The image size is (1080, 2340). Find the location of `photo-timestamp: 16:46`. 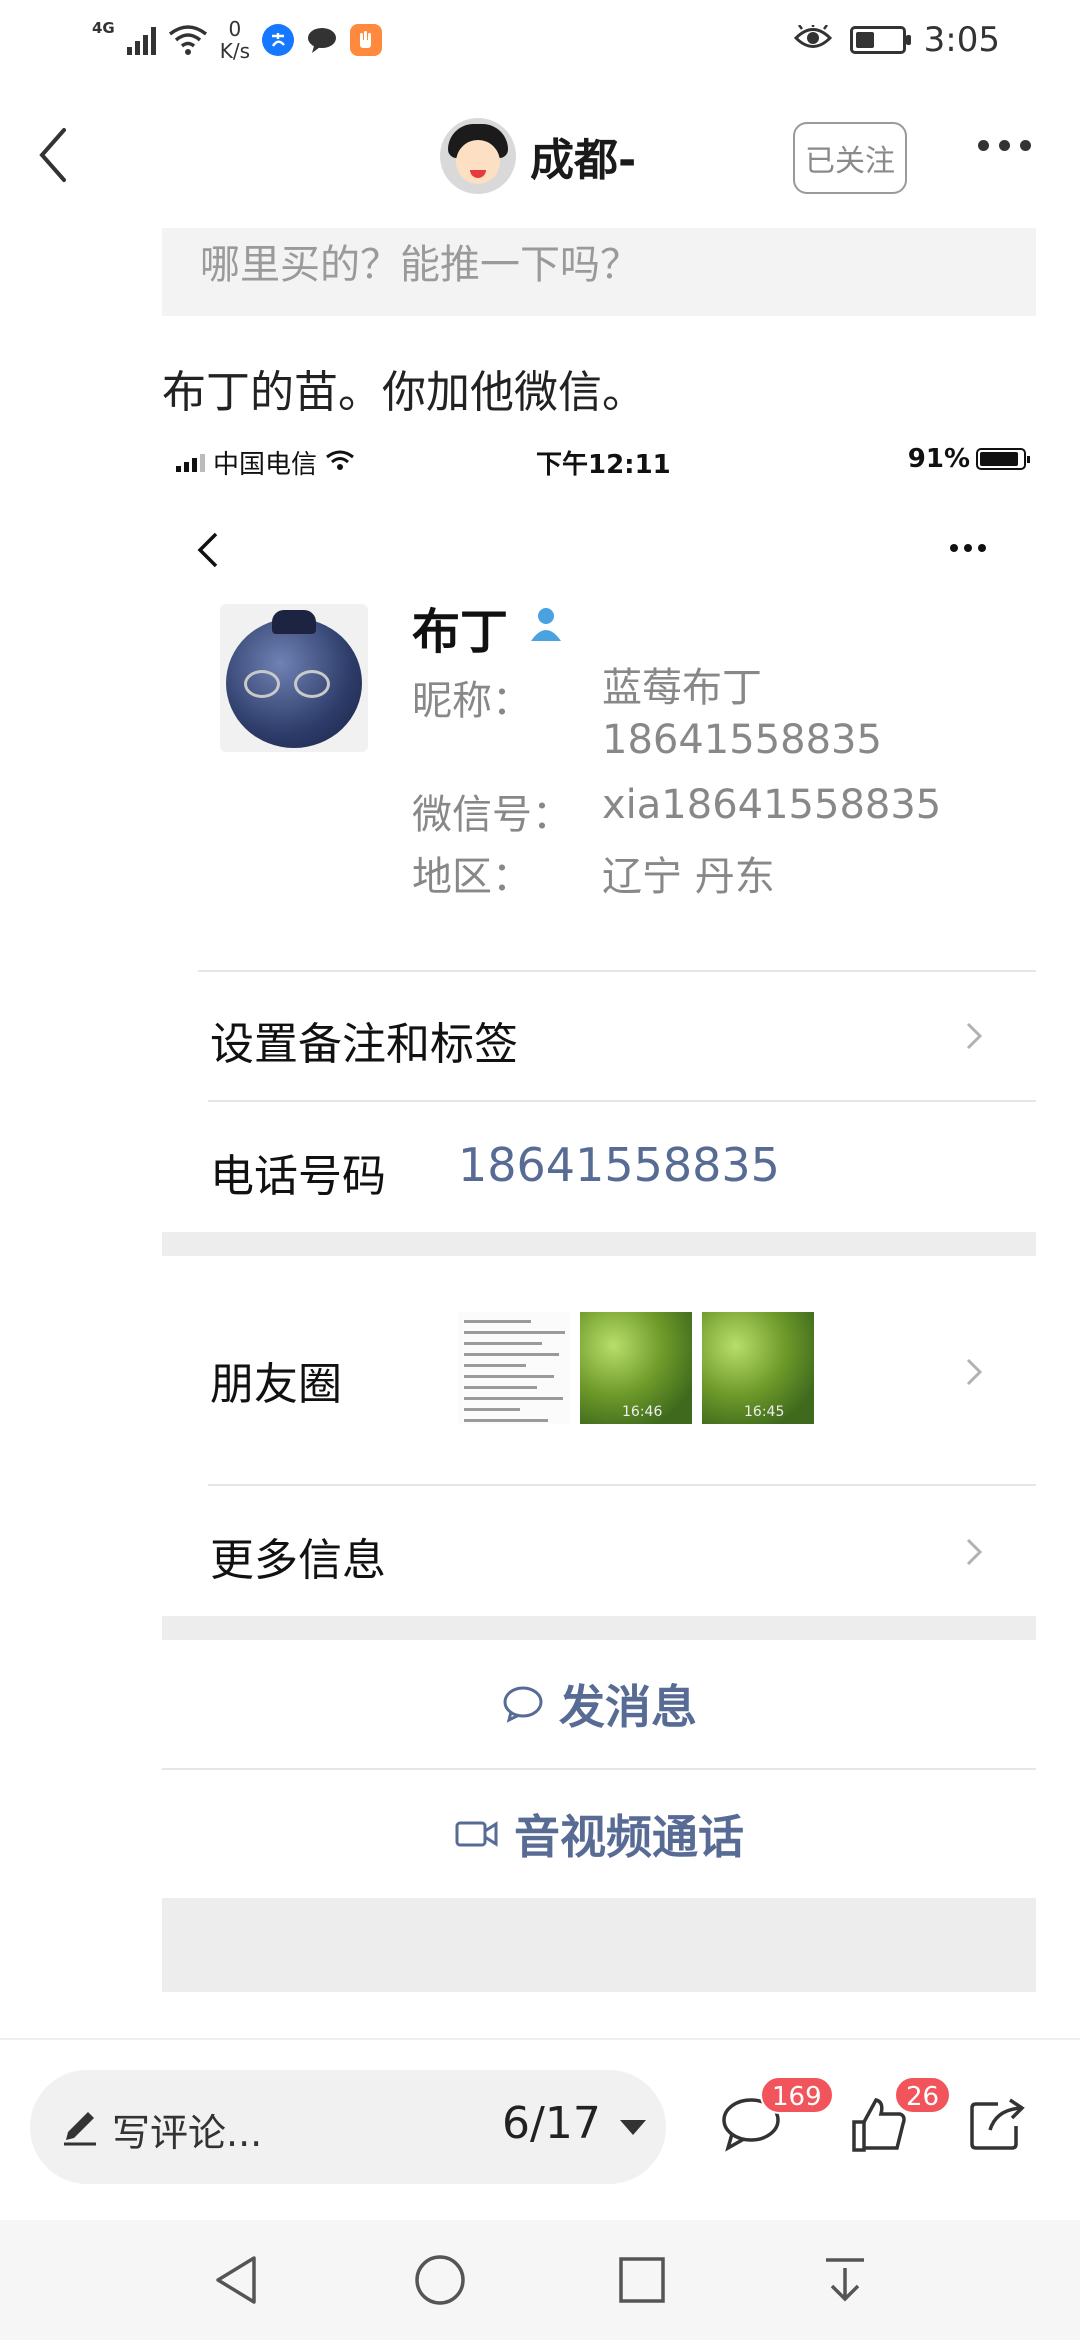

photo-timestamp: 16:46 is located at coordinates (642, 1412).